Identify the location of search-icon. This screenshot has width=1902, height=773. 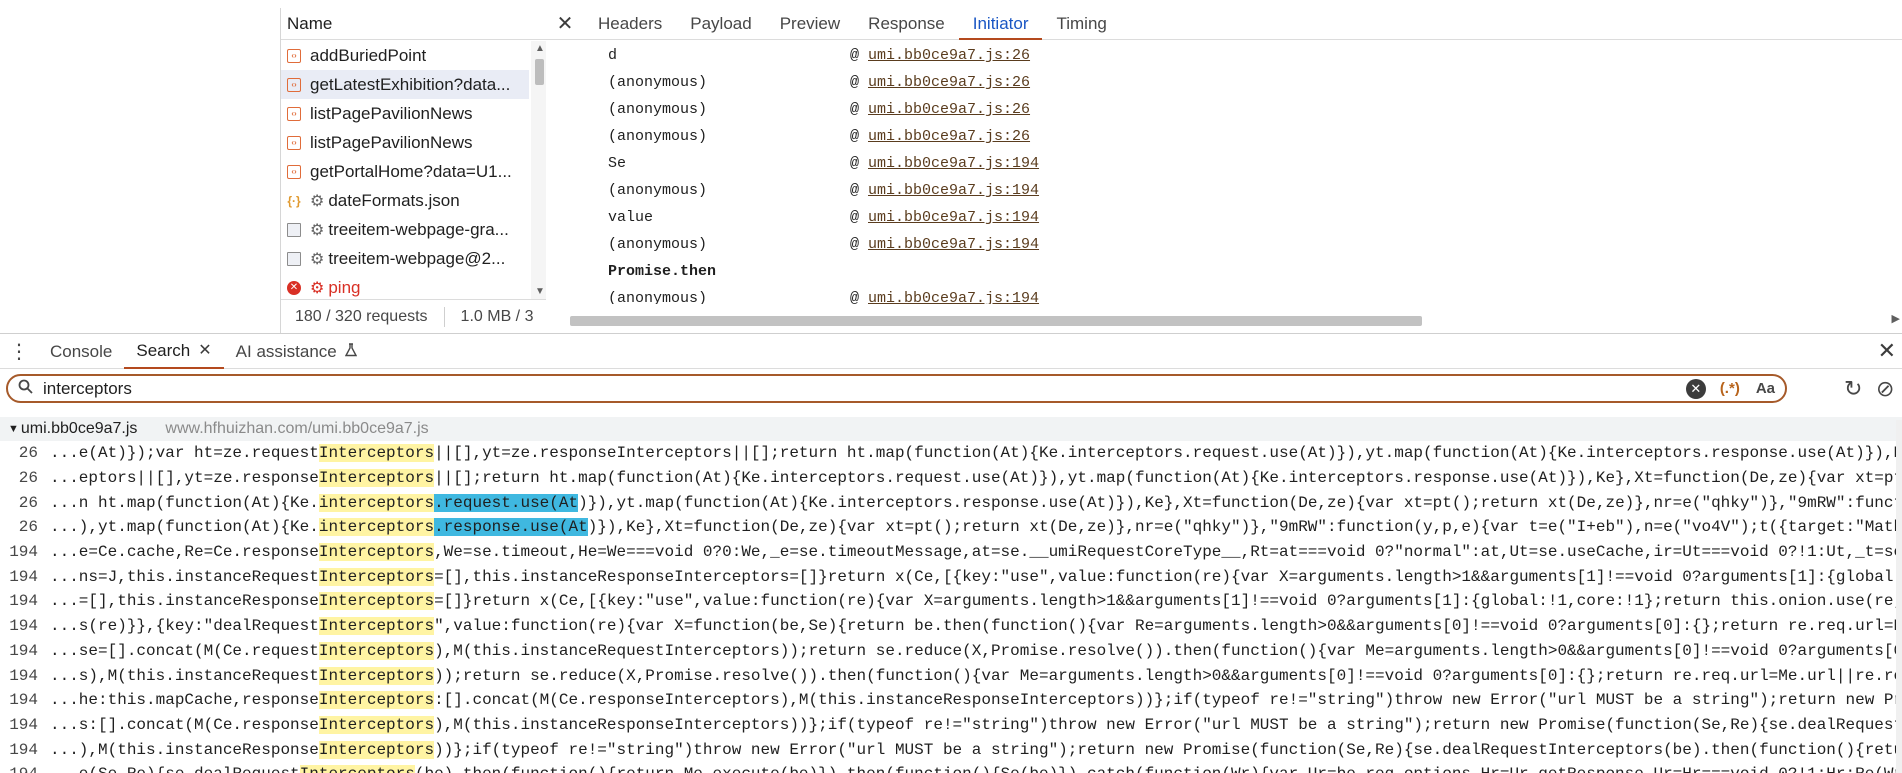
(25, 389).